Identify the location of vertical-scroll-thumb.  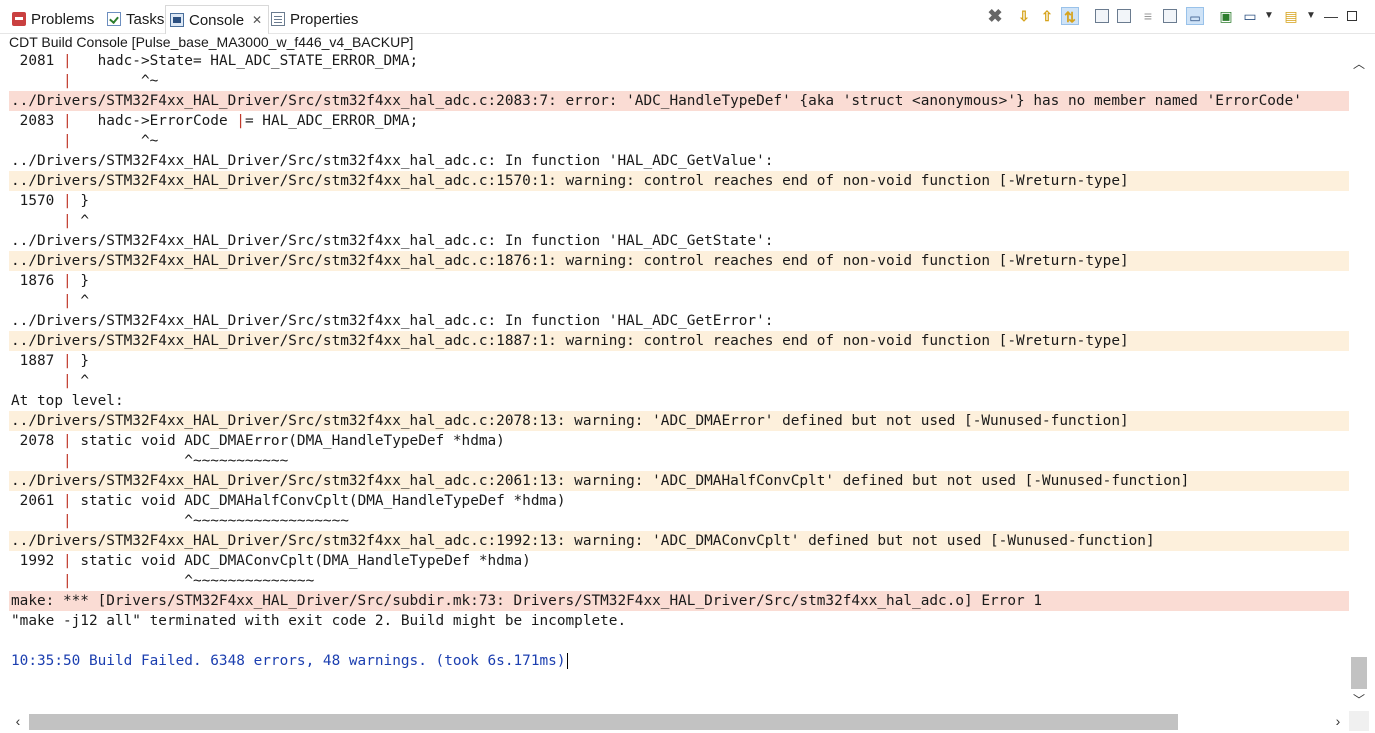
(1359, 673).